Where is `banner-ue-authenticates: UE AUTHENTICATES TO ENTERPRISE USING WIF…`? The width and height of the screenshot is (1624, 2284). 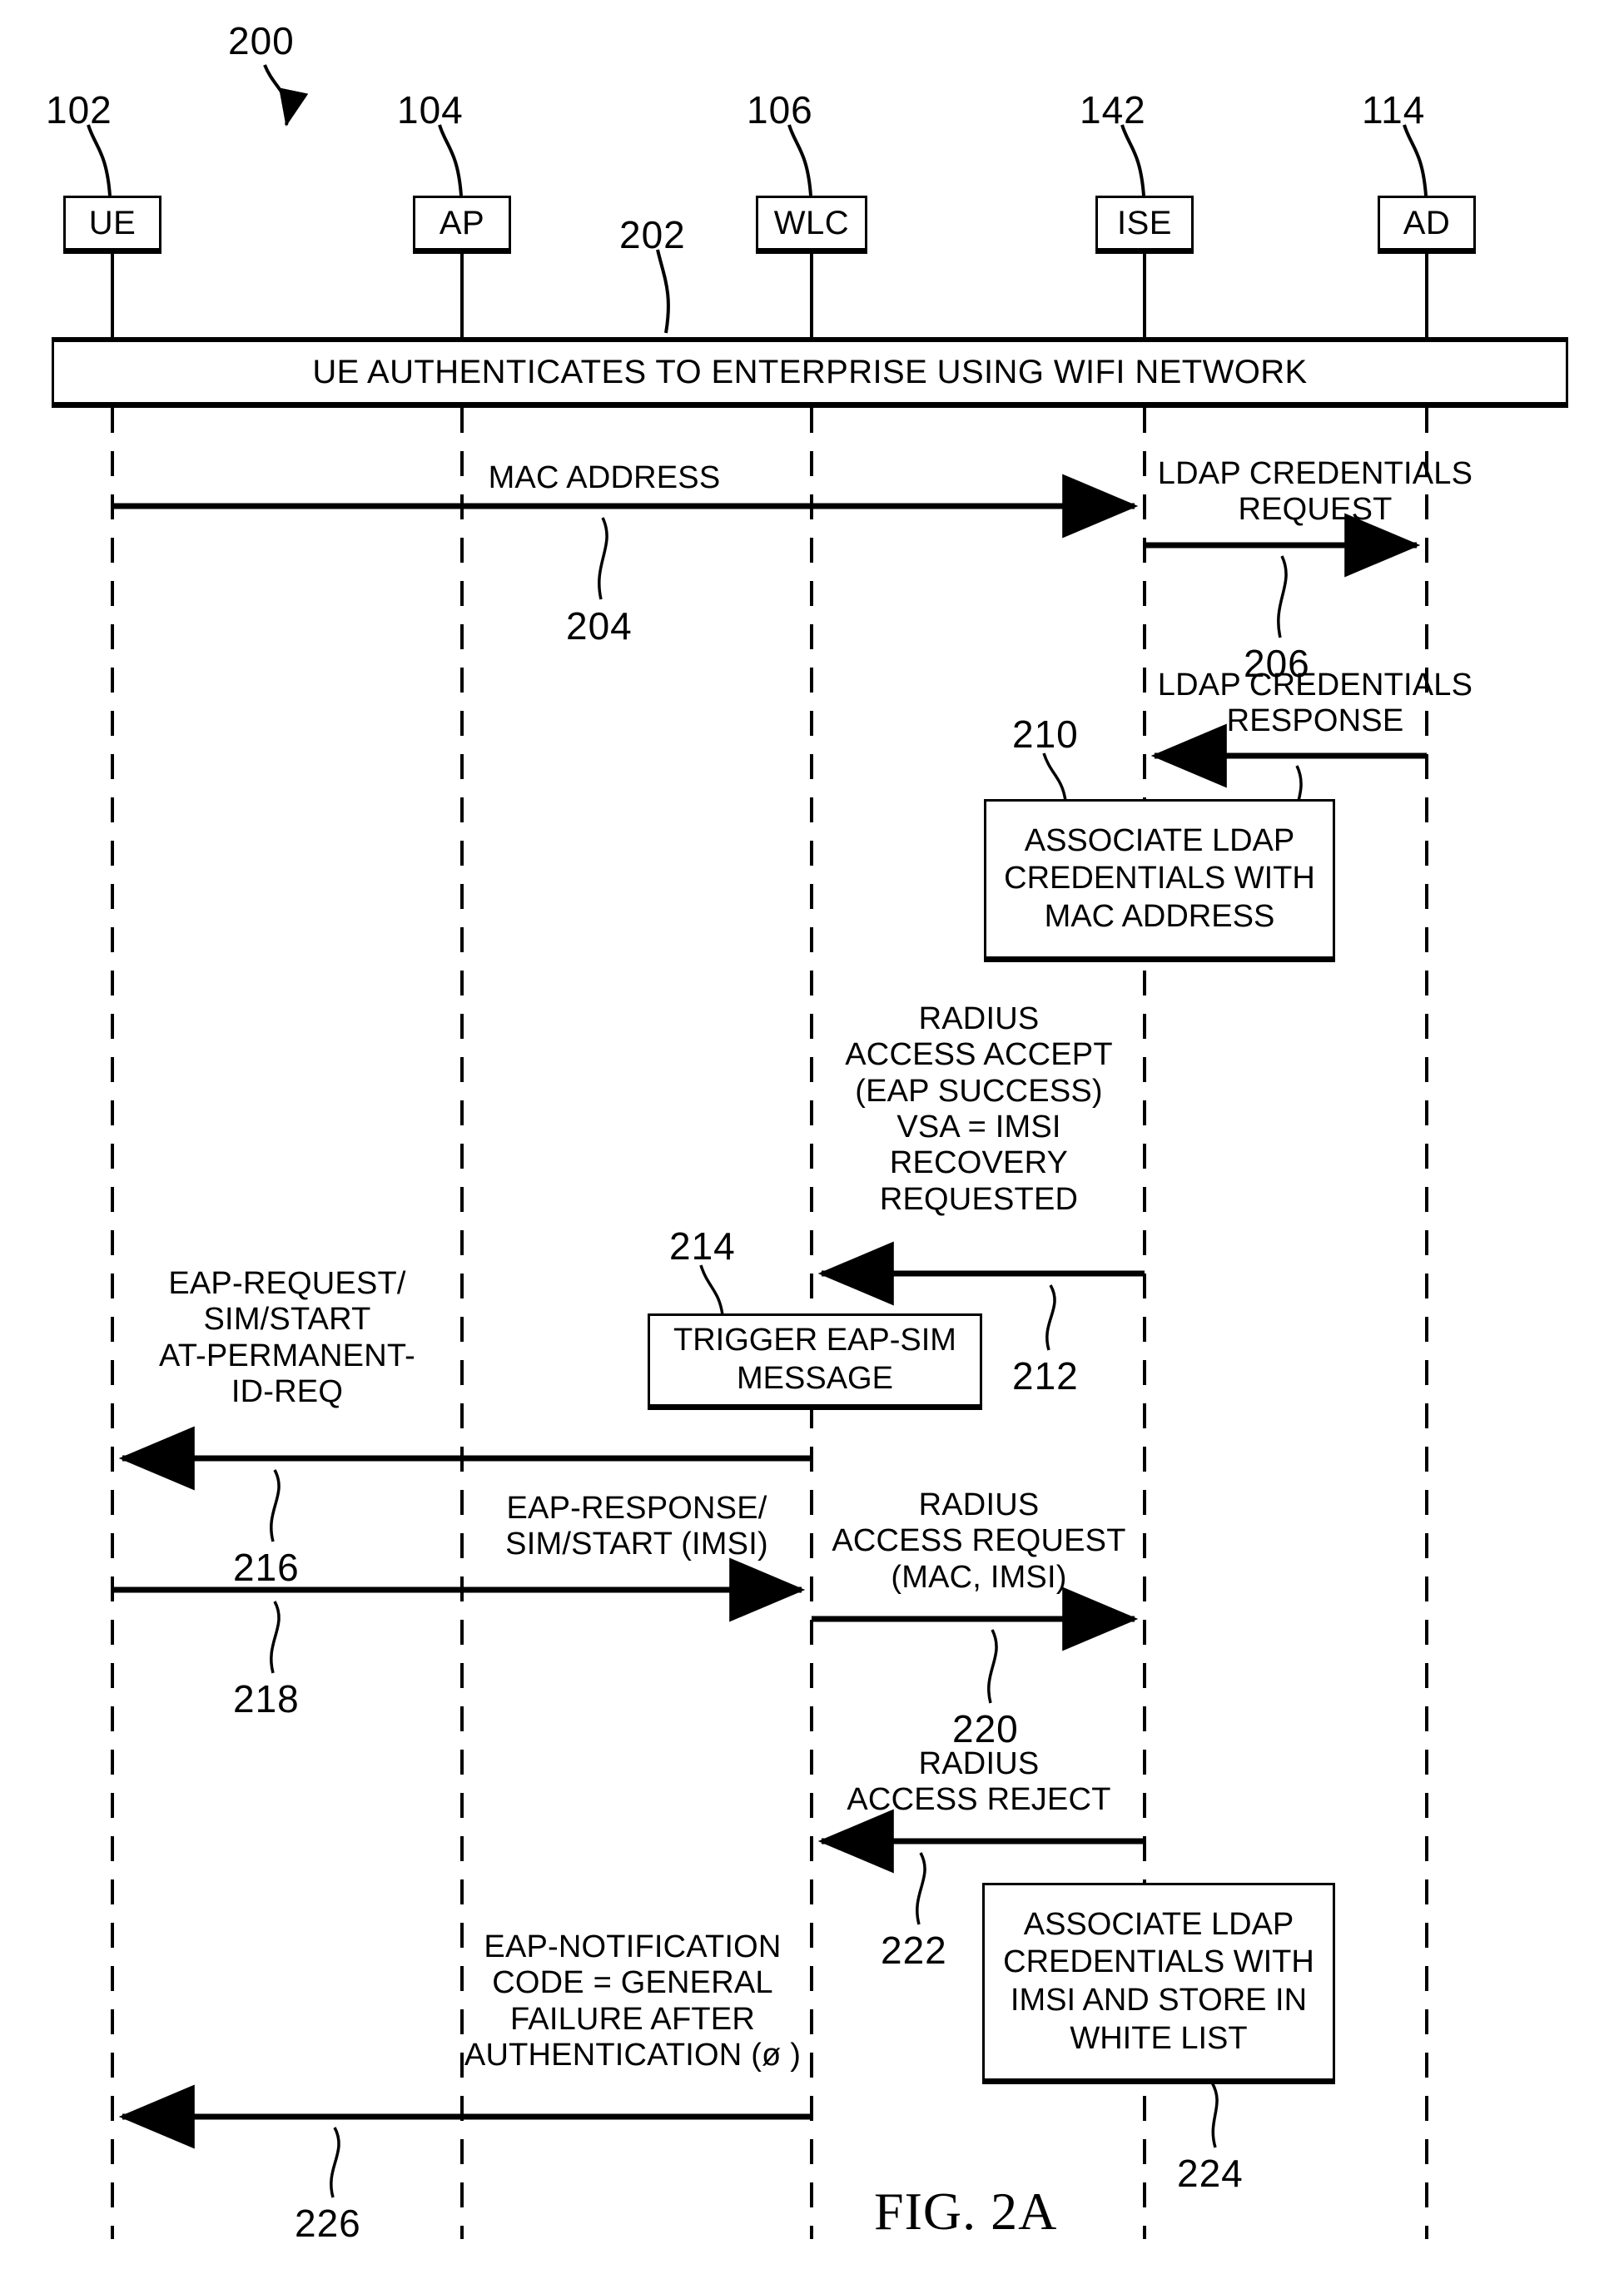
banner-ue-authenticates: UE AUTHENTICATES TO ENTERPRISE USING WIF… is located at coordinates (810, 372).